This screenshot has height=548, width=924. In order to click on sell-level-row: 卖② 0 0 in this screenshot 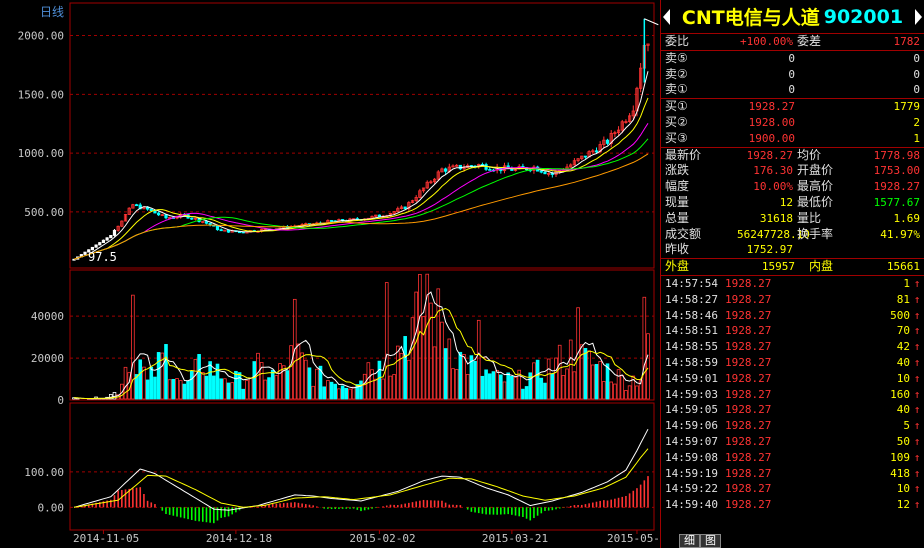, I will do `click(792, 75)`.